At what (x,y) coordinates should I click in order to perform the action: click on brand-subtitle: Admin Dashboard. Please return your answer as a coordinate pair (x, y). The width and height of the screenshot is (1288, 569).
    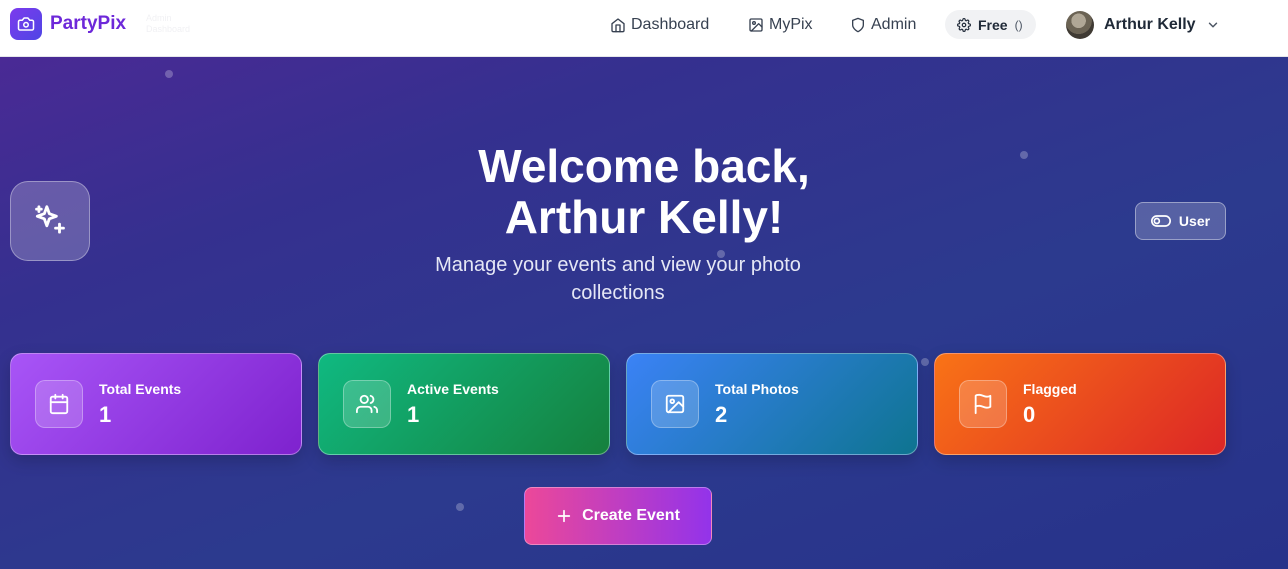
    Looking at the image, I should click on (168, 24).